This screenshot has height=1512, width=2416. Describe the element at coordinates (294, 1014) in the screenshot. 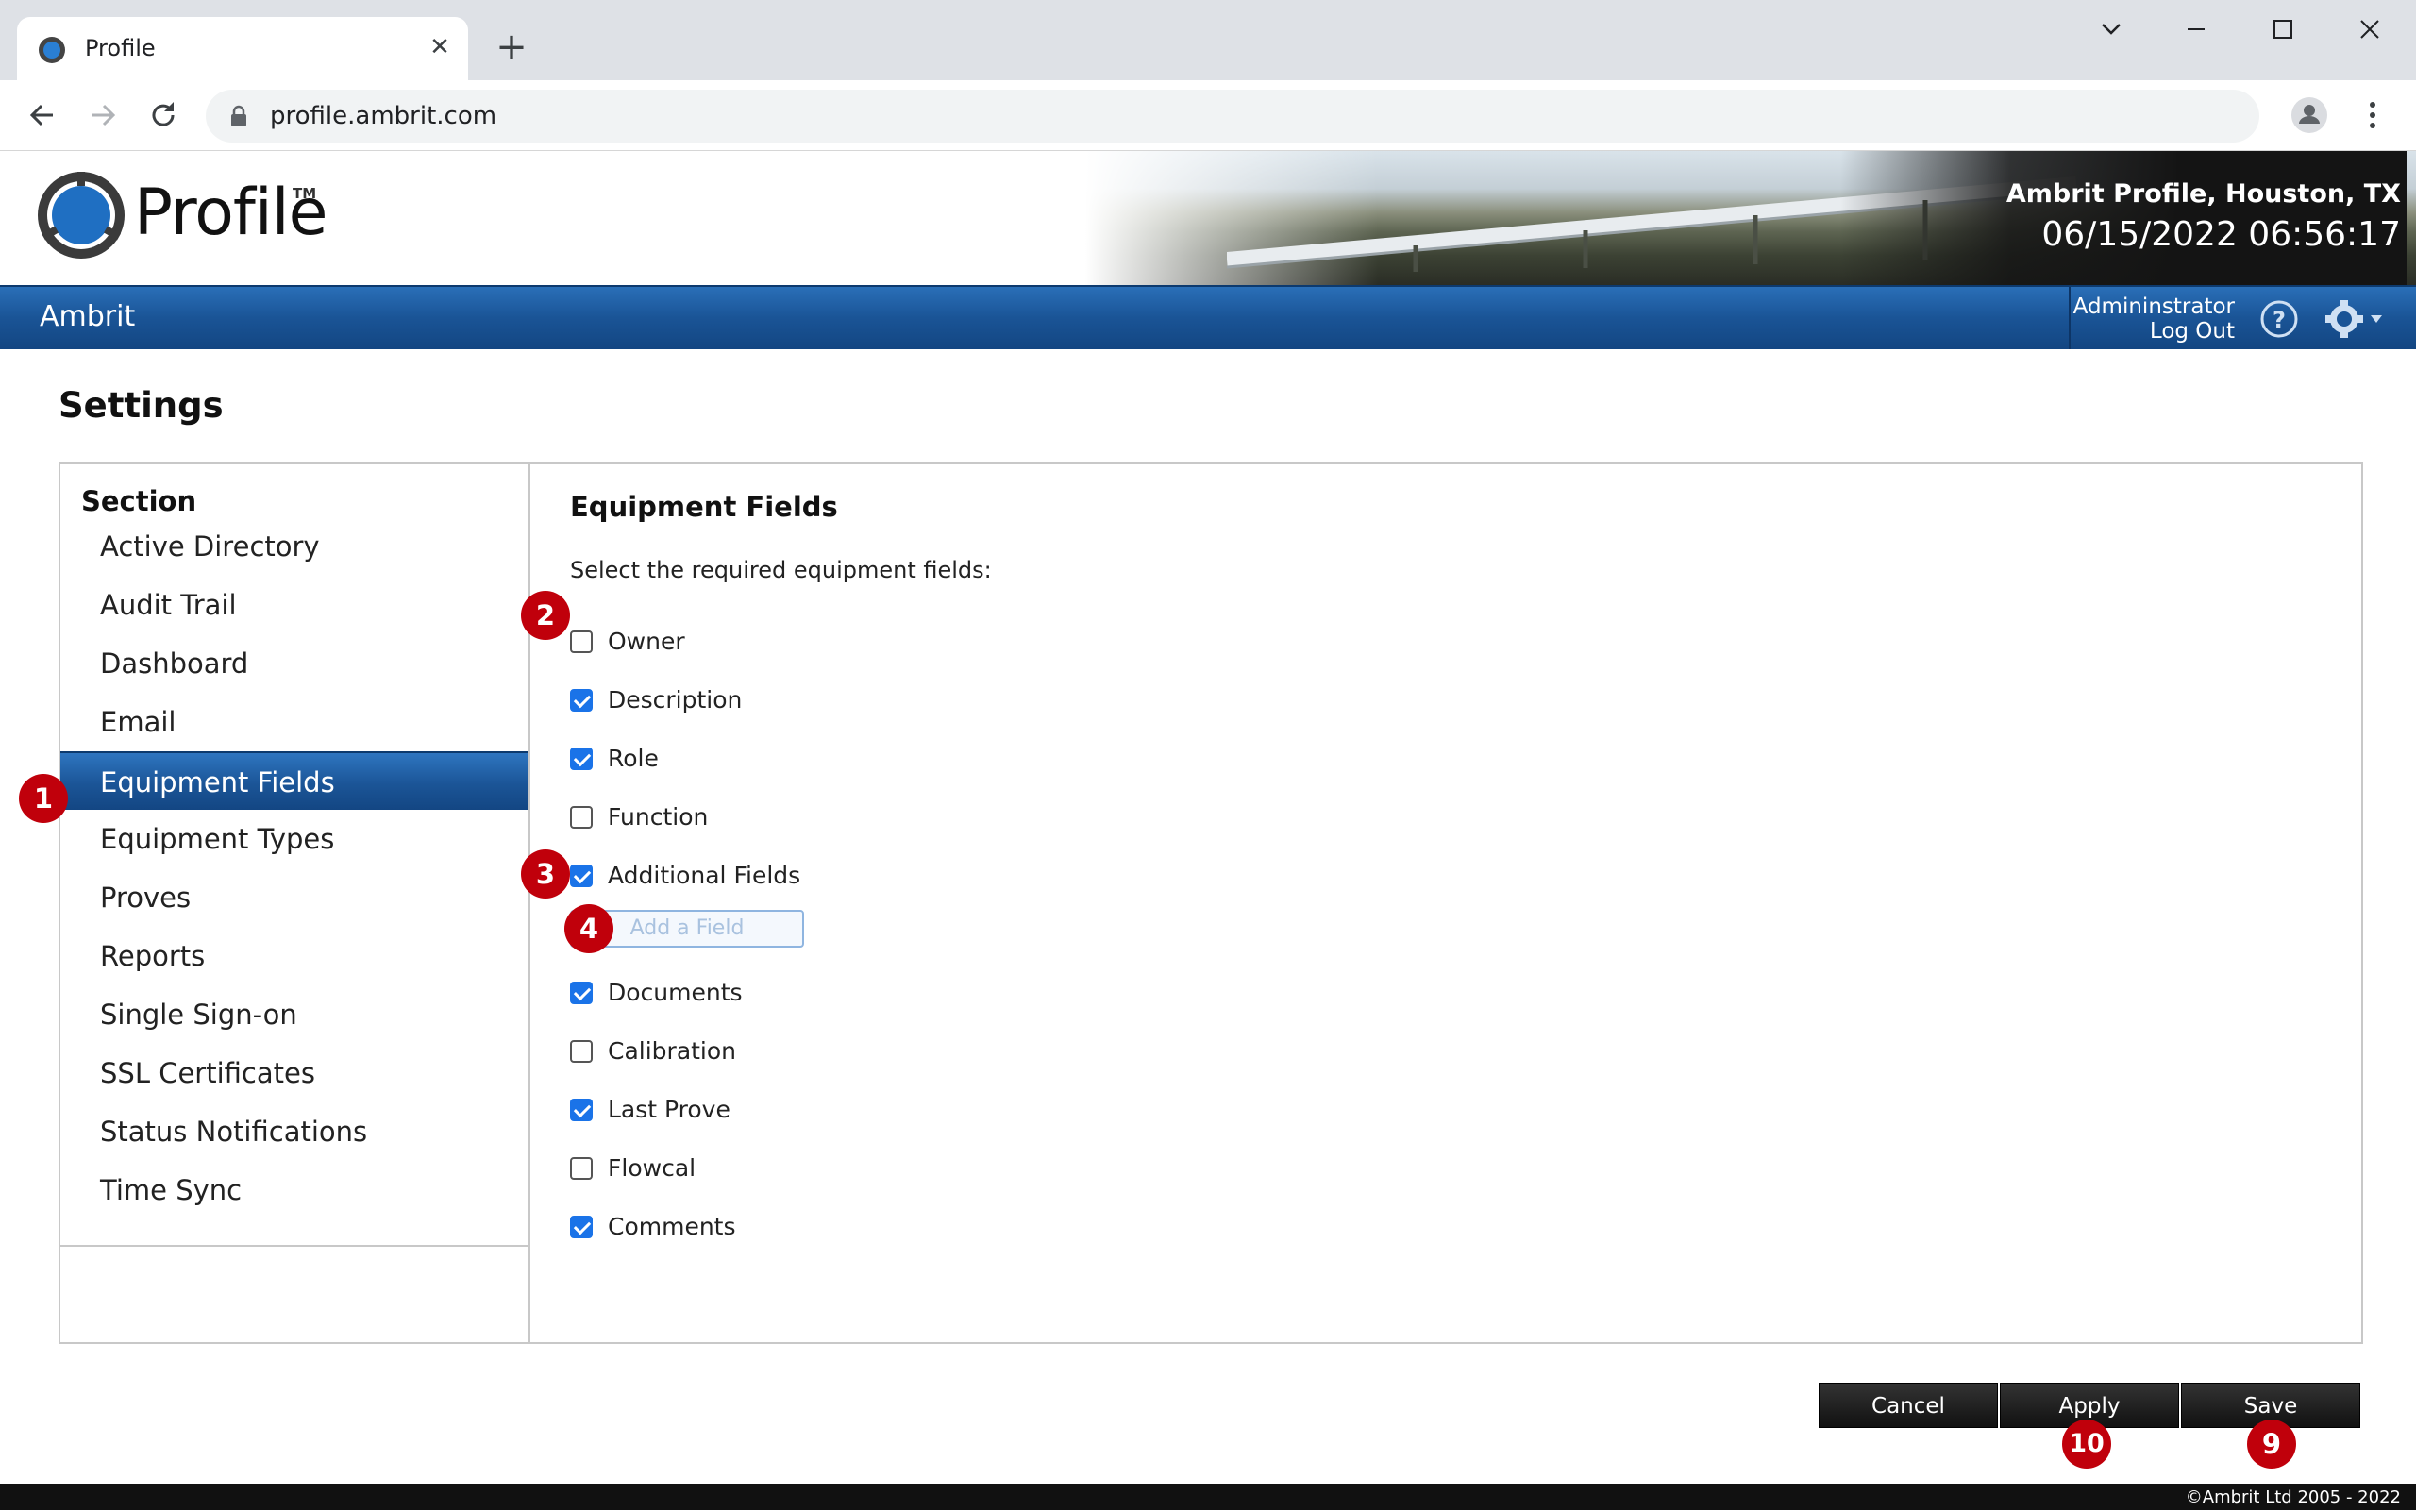

I see `sidebar-item-single-sign-on: Single Sign-on` at that location.